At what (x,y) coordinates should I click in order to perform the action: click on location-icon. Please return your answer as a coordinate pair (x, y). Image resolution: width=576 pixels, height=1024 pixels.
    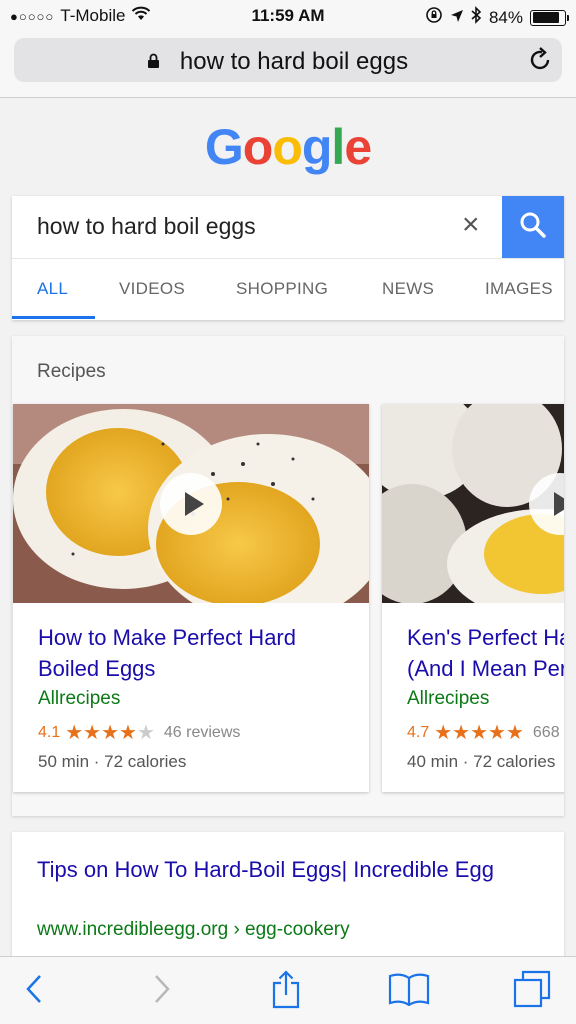
    Looking at the image, I should click on (457, 18).